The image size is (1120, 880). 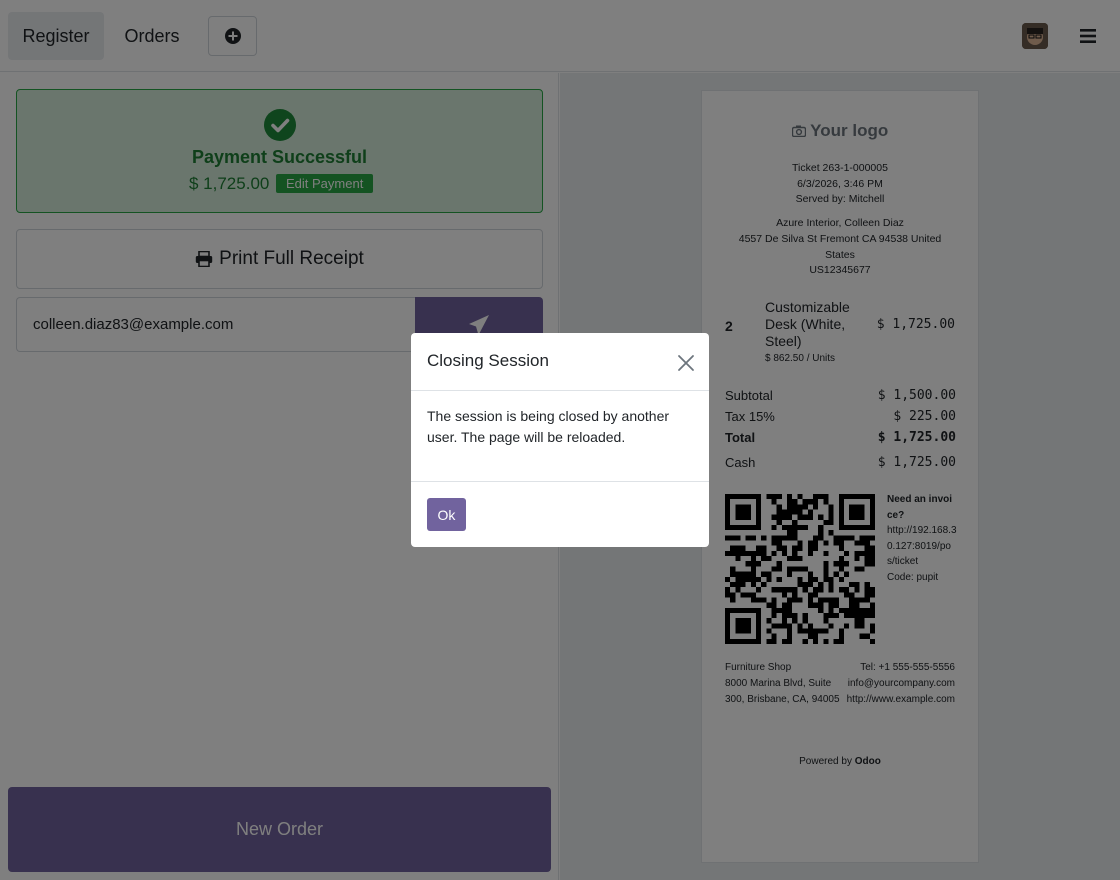 I want to click on ok-button: Ok, so click(x=446, y=514).